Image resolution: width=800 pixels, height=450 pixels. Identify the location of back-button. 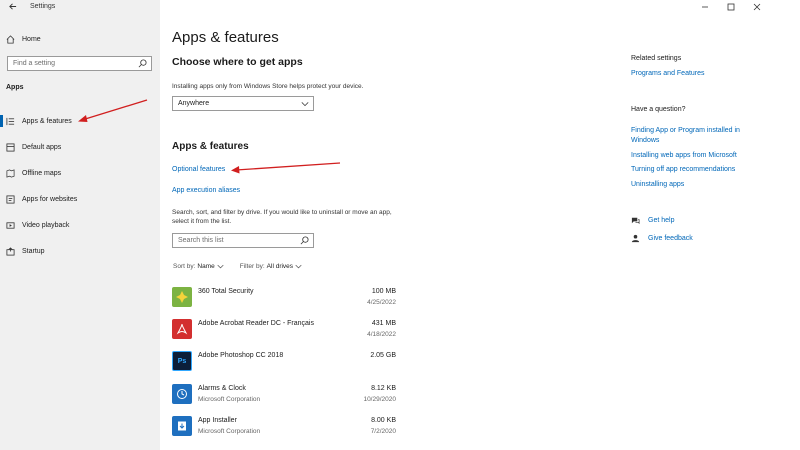
(12, 6).